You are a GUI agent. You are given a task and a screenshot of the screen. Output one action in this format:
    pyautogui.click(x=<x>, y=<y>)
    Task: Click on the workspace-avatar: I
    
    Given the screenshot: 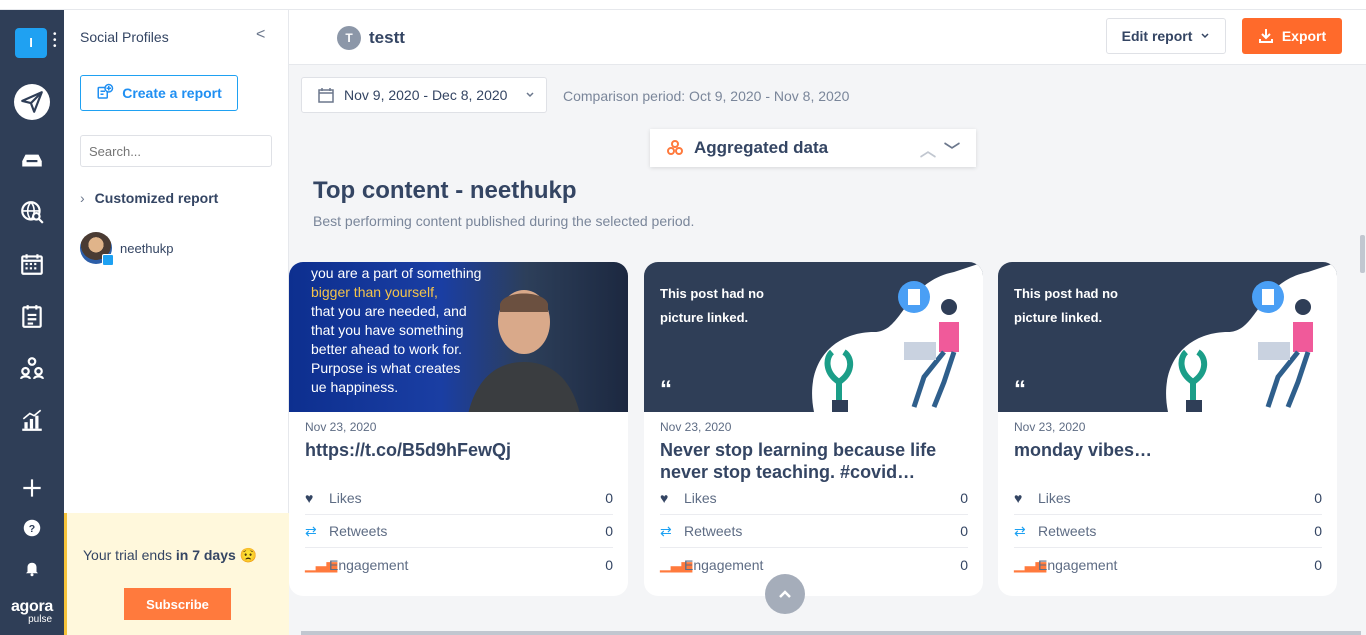 What is the action you would take?
    pyautogui.click(x=31, y=43)
    